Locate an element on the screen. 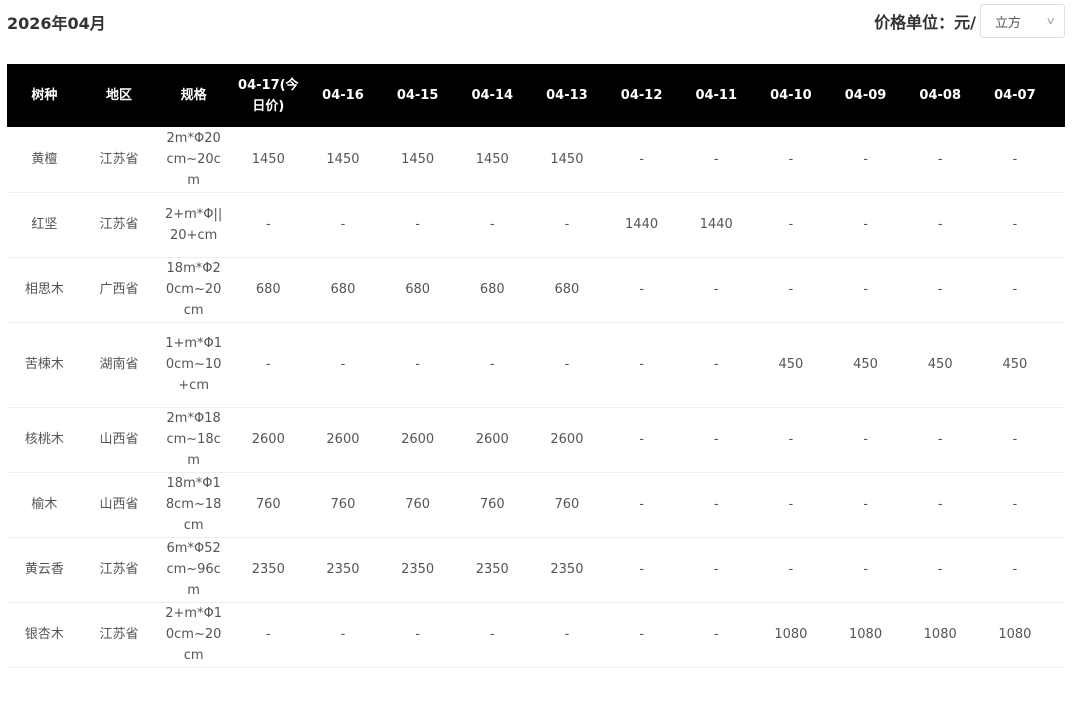  species-cell: 核桃木 is located at coordinates (44, 440).